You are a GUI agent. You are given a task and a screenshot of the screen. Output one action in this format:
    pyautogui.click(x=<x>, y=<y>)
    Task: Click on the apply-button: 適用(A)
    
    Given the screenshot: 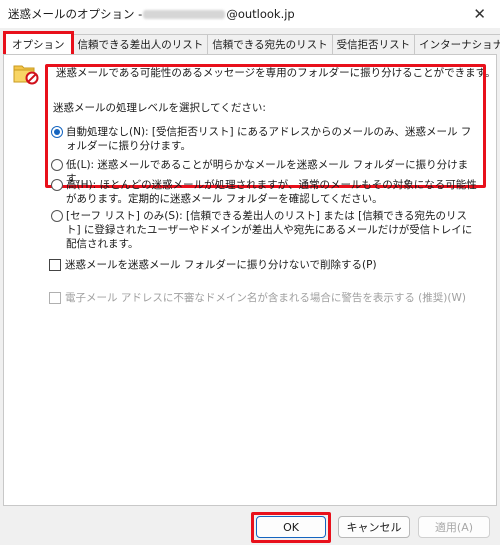 What is the action you would take?
    pyautogui.click(x=454, y=527)
    